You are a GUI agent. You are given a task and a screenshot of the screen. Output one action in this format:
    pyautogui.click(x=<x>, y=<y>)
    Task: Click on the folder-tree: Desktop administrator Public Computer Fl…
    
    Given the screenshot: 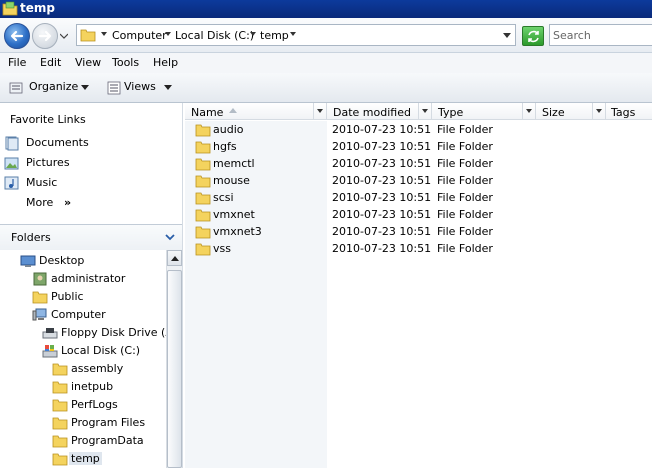 What is the action you would take?
    pyautogui.click(x=83, y=359)
    